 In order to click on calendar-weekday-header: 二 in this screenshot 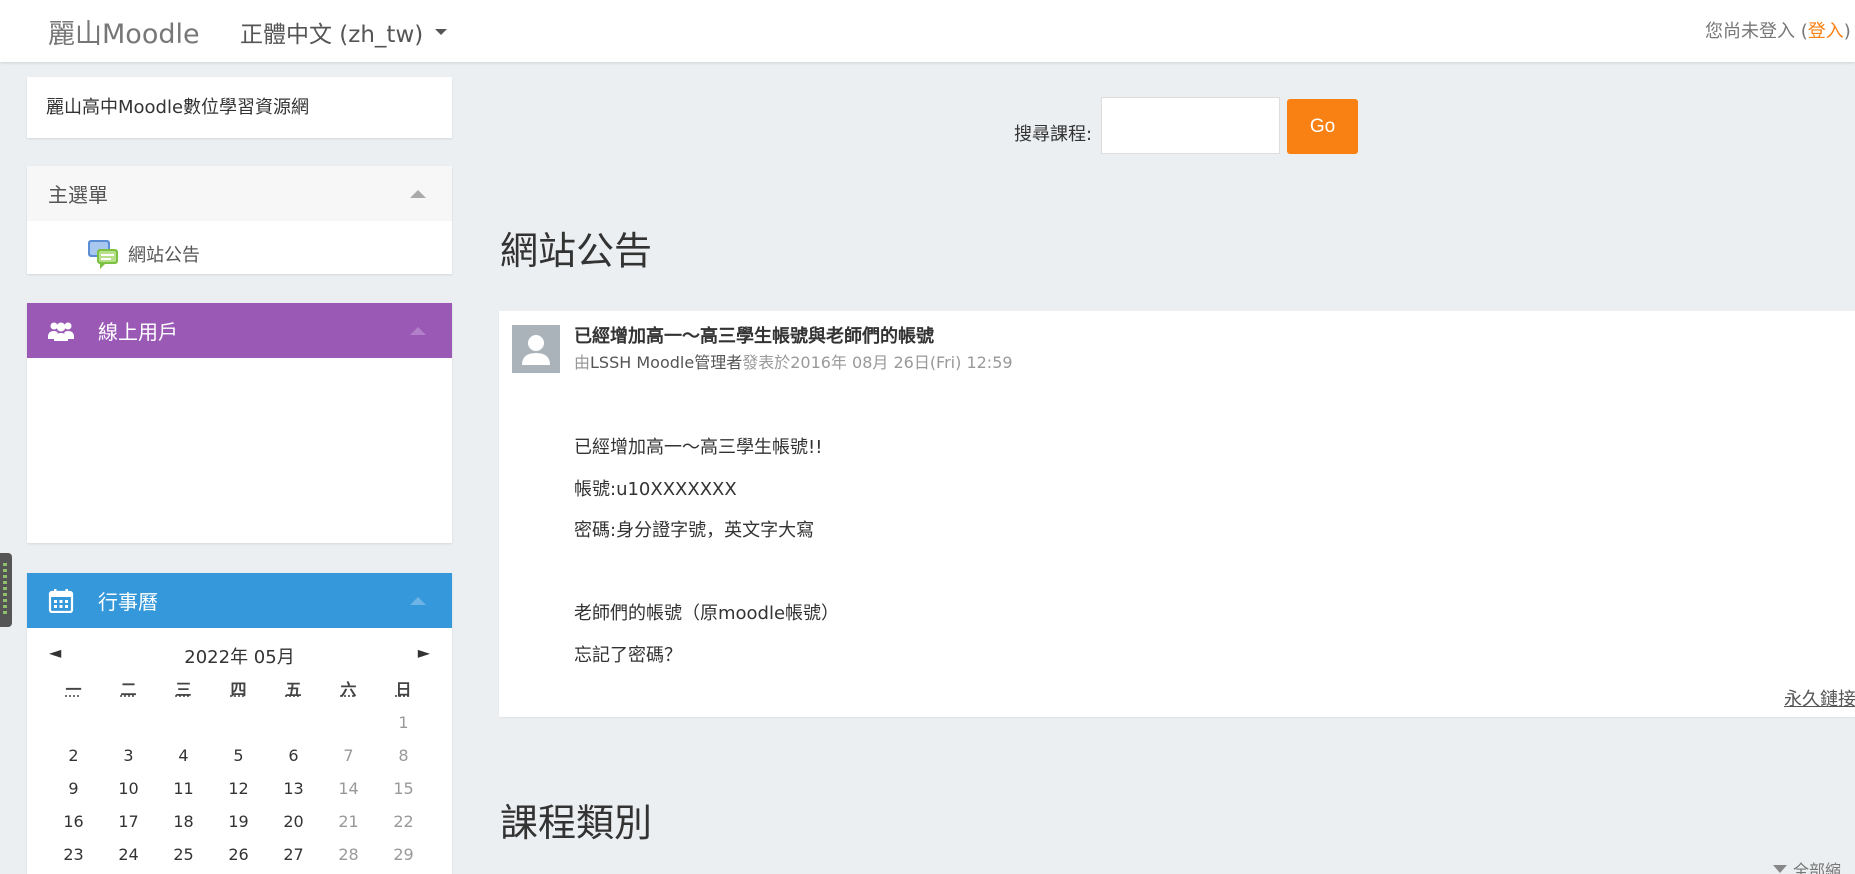, I will do `click(128, 692)`.